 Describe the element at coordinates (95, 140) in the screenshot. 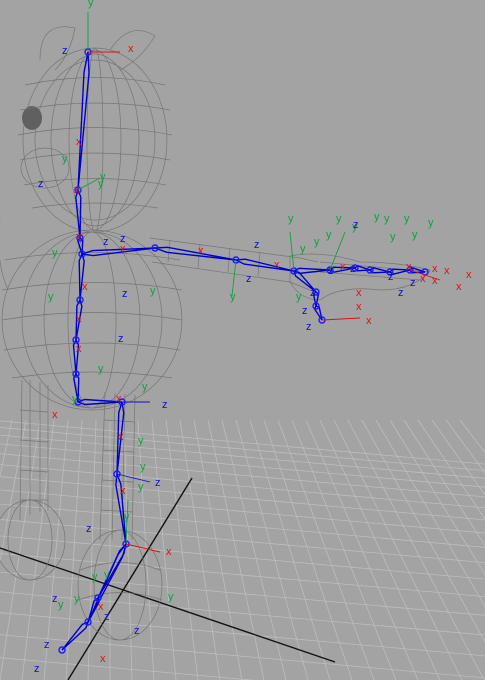

I see `mesh-head-outline` at that location.